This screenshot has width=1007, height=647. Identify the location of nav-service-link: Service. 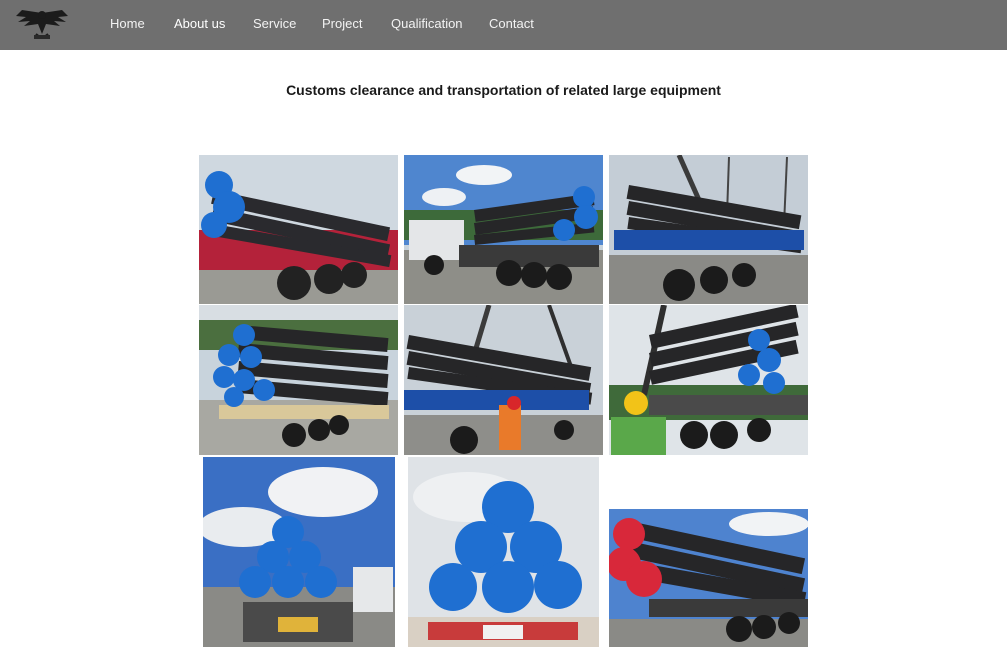
(274, 24).